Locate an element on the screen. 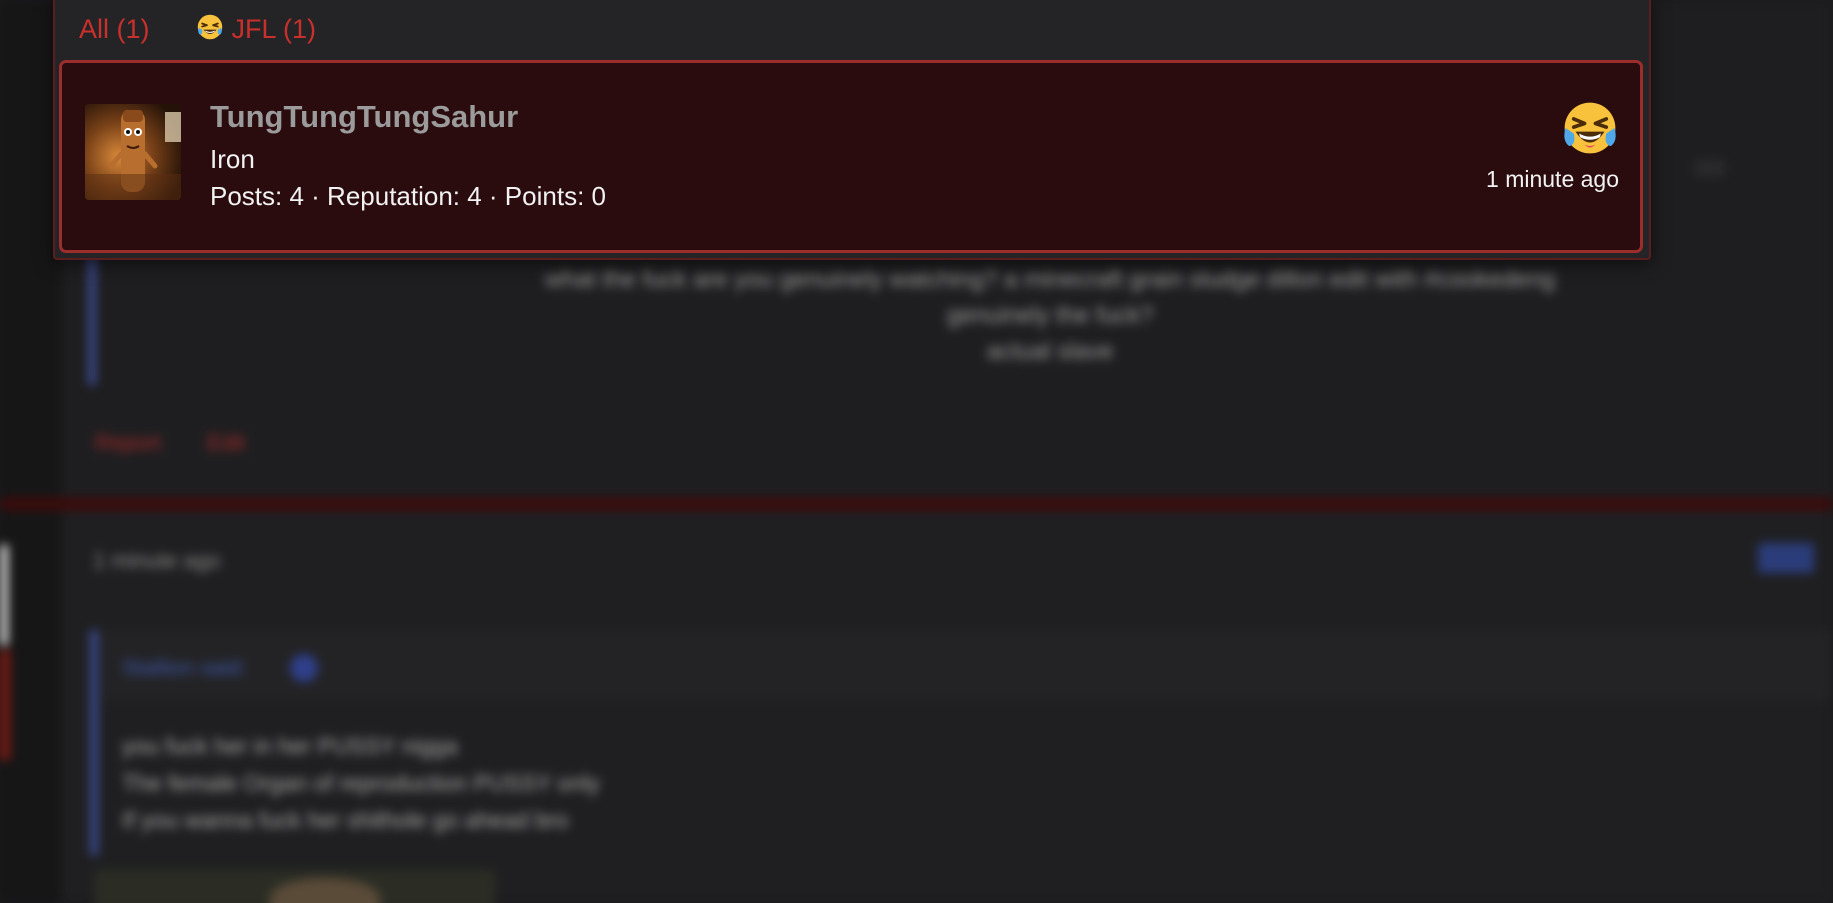  new-badge is located at coordinates (1786, 558).